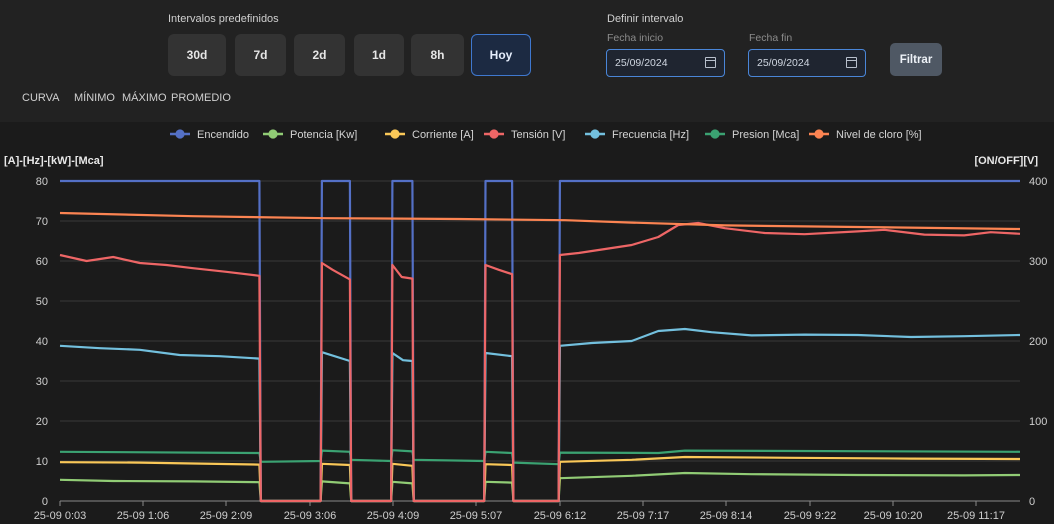 The height and width of the screenshot is (524, 1054). What do you see at coordinates (42, 262) in the screenshot?
I see `y-left-tick-label: 60` at bounding box center [42, 262].